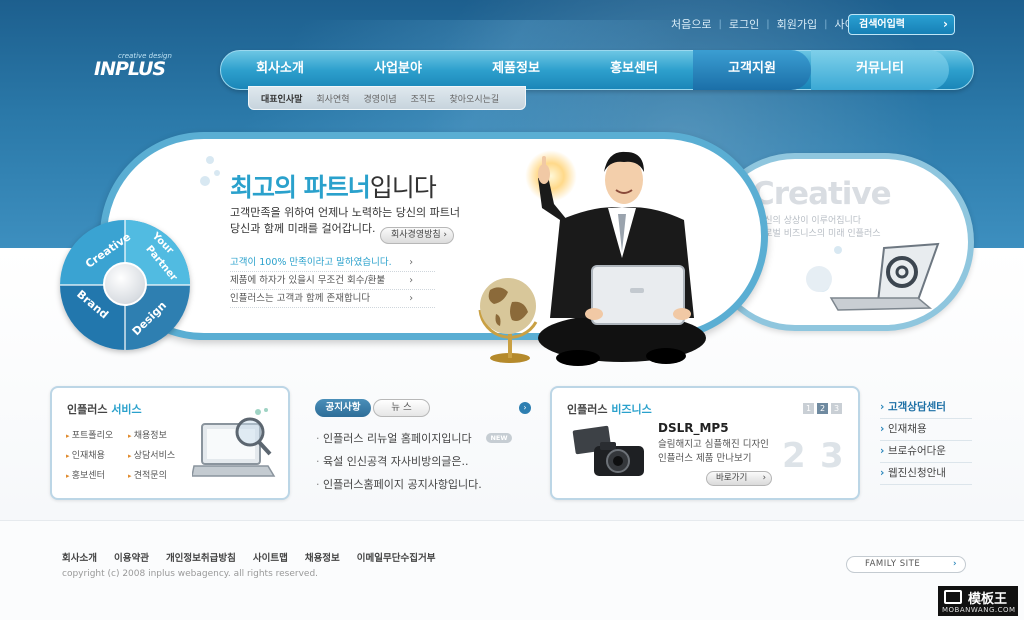 Image resolution: width=1024 pixels, height=620 pixels. What do you see at coordinates (332, 98) in the screenshot?
I see `subnav-history: 회사연혁` at bounding box center [332, 98].